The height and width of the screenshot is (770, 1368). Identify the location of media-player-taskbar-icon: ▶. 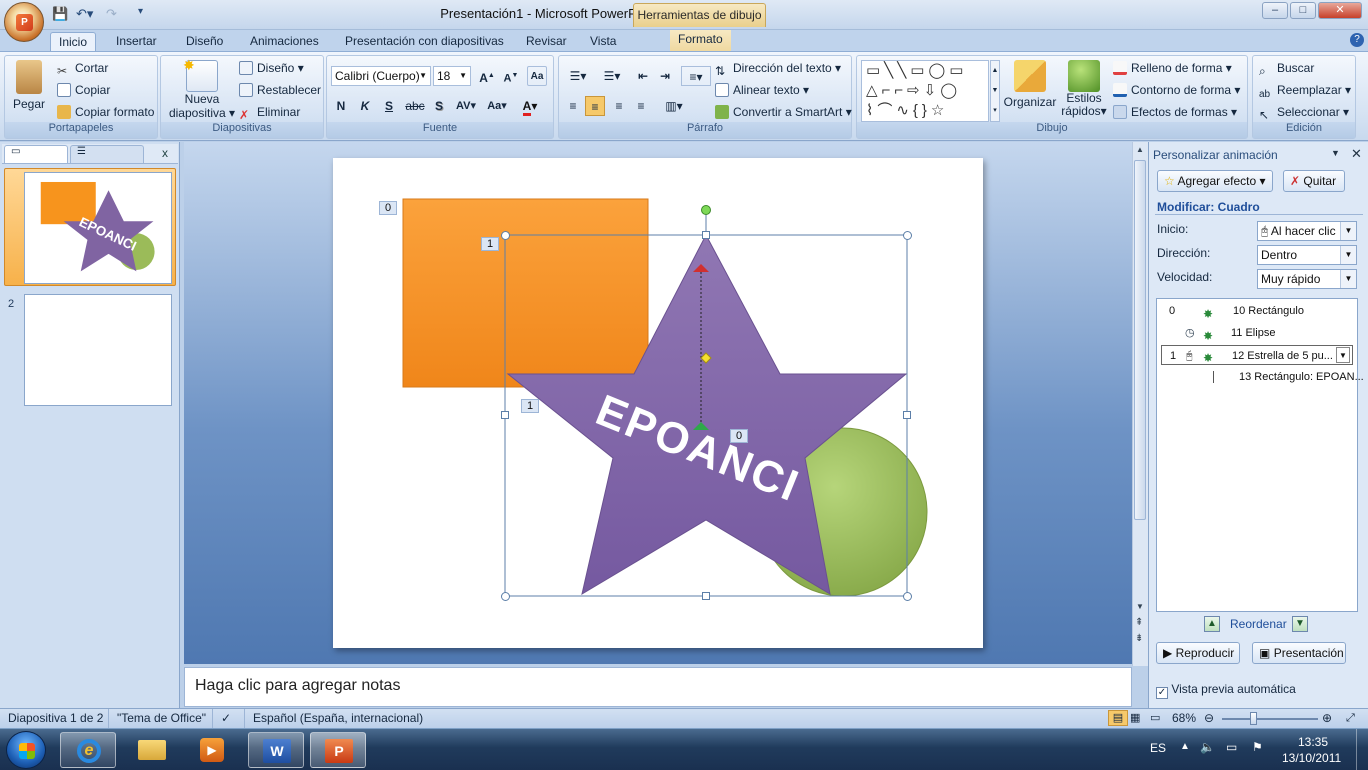
(212, 750).